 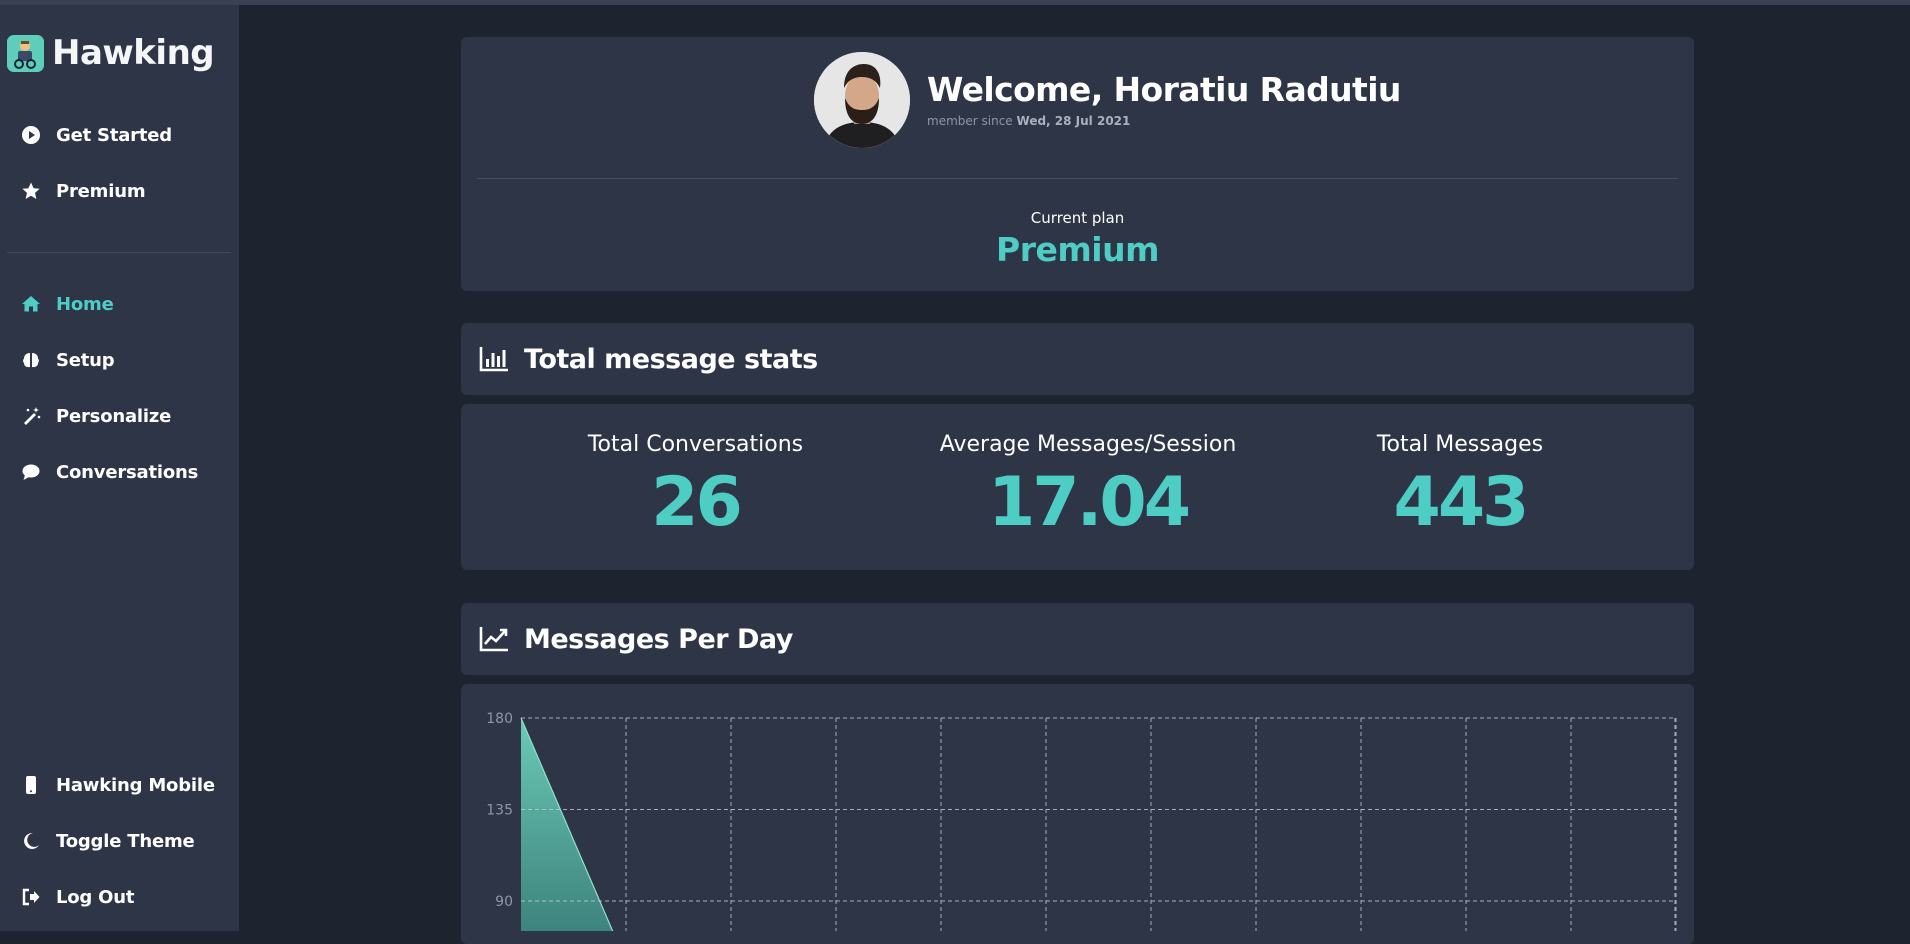 I want to click on nav-home-label: Home, so click(x=85, y=304).